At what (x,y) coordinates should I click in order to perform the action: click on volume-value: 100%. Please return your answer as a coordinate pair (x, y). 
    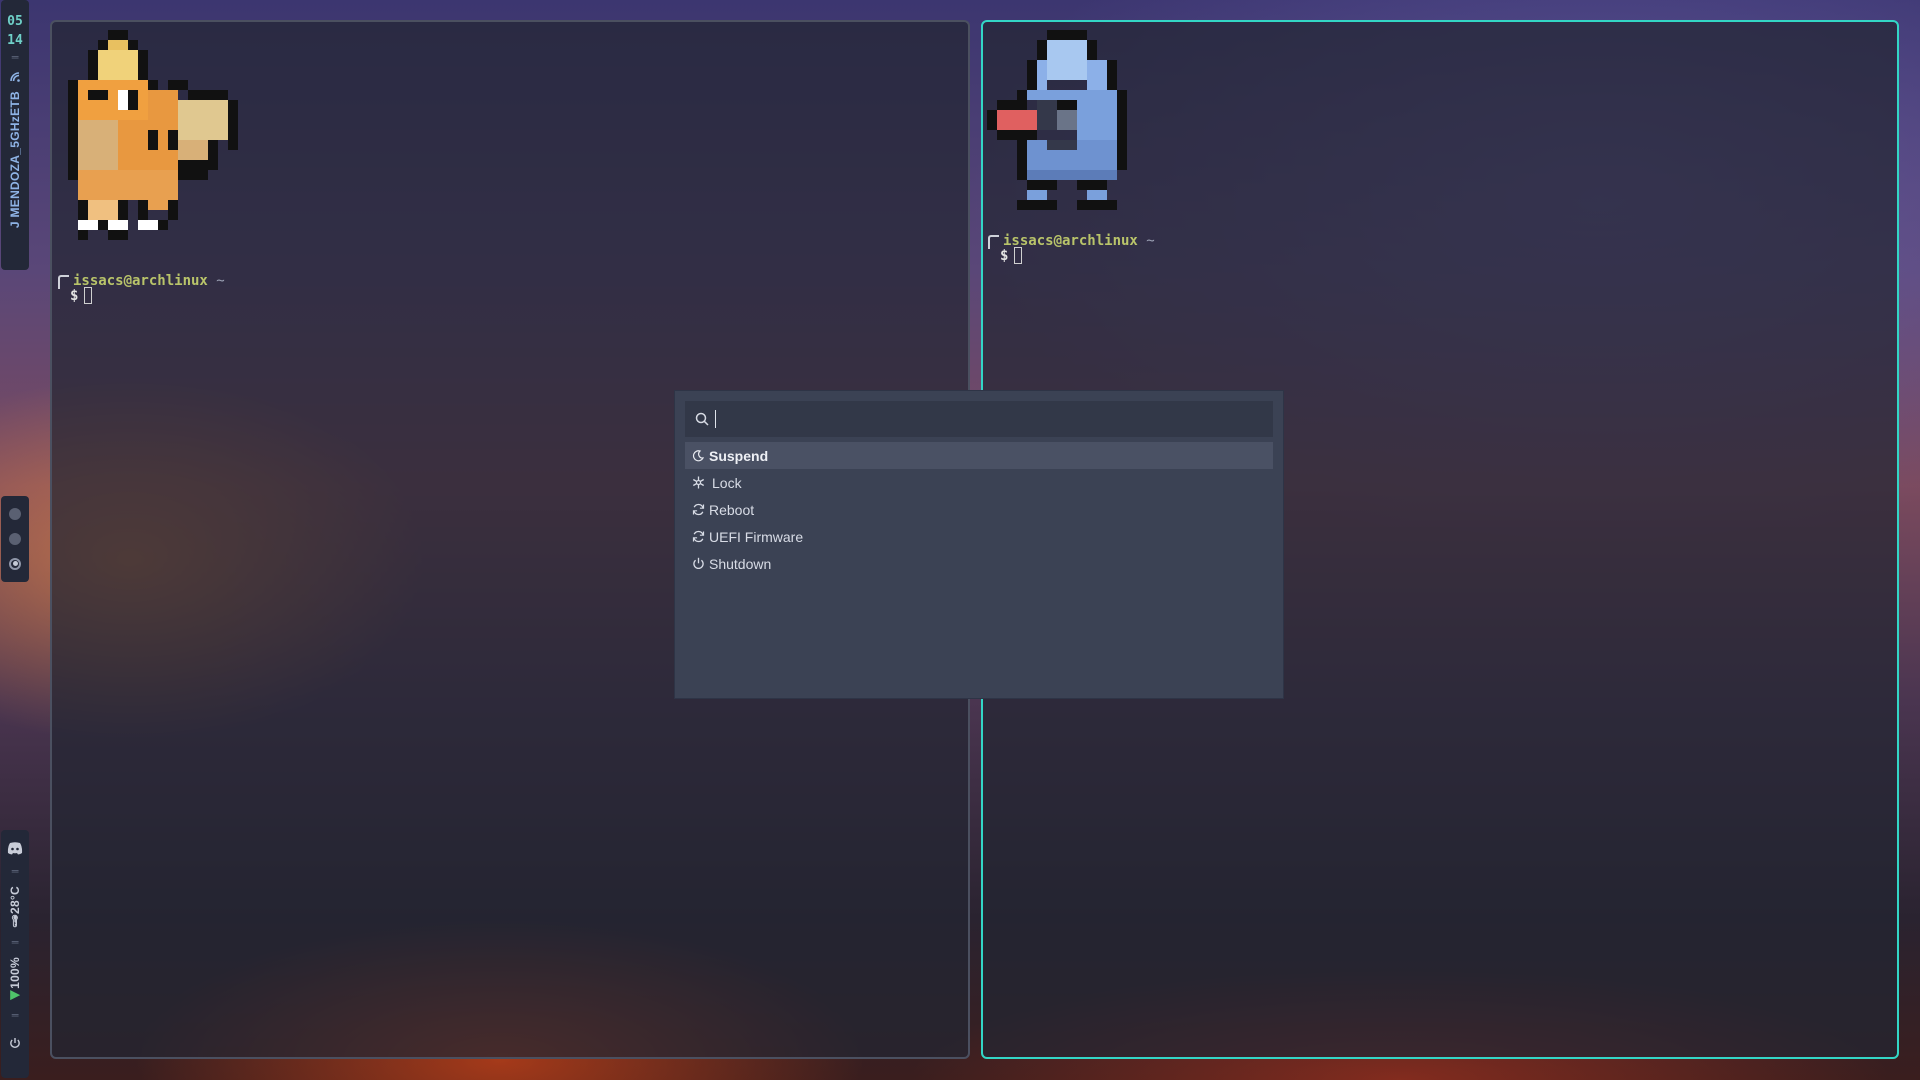
    Looking at the image, I should click on (15, 972).